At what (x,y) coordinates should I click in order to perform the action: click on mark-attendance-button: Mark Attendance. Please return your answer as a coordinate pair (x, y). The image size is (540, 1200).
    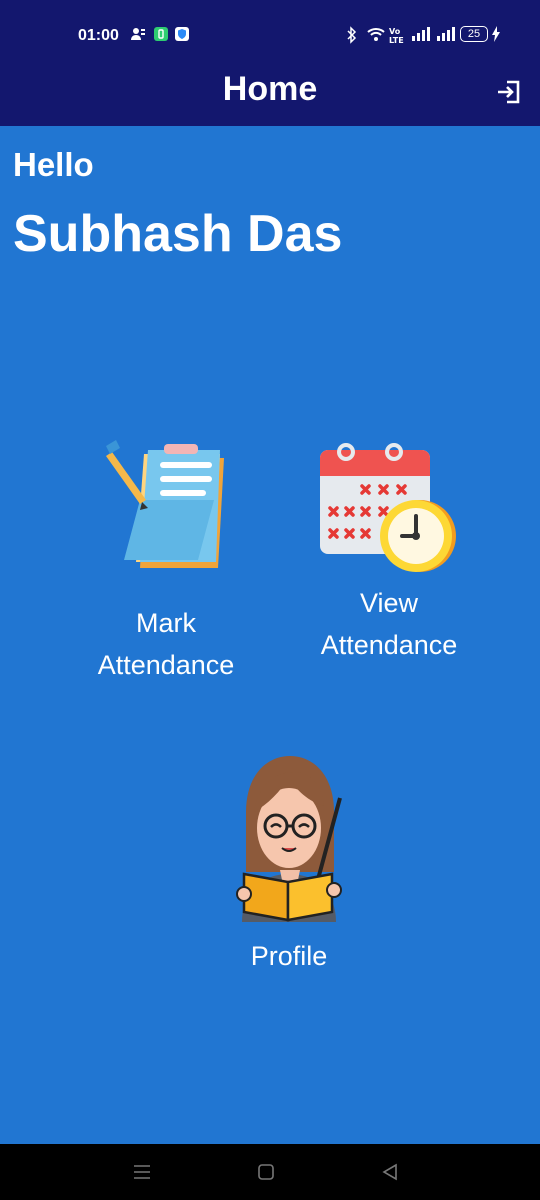
    Looking at the image, I should click on (166, 563).